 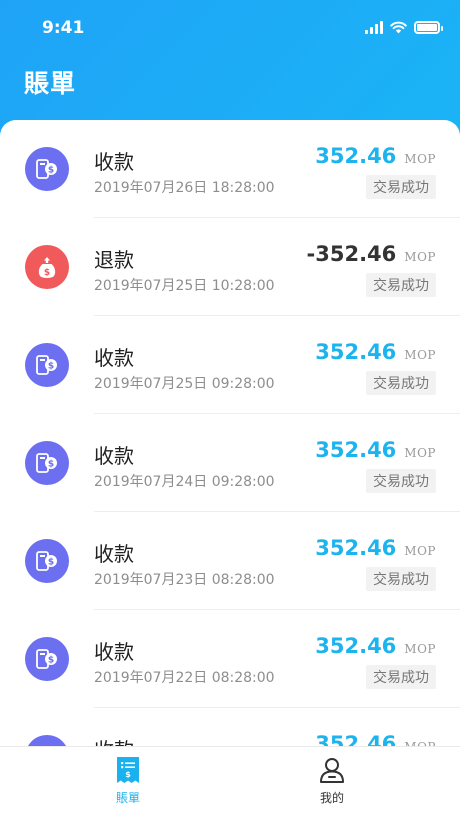 I want to click on transaction-row: $ 收款 2019年07月25日 09:28:00 352.46 MOP 交易成功, so click(x=230, y=365).